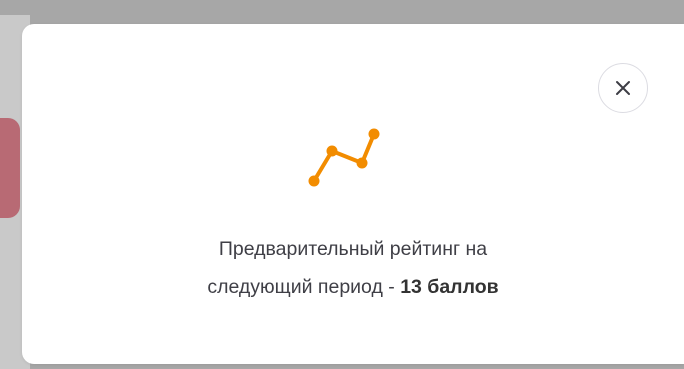  Describe the element at coordinates (344, 157) in the screenshot. I see `trend-line-icon` at that location.